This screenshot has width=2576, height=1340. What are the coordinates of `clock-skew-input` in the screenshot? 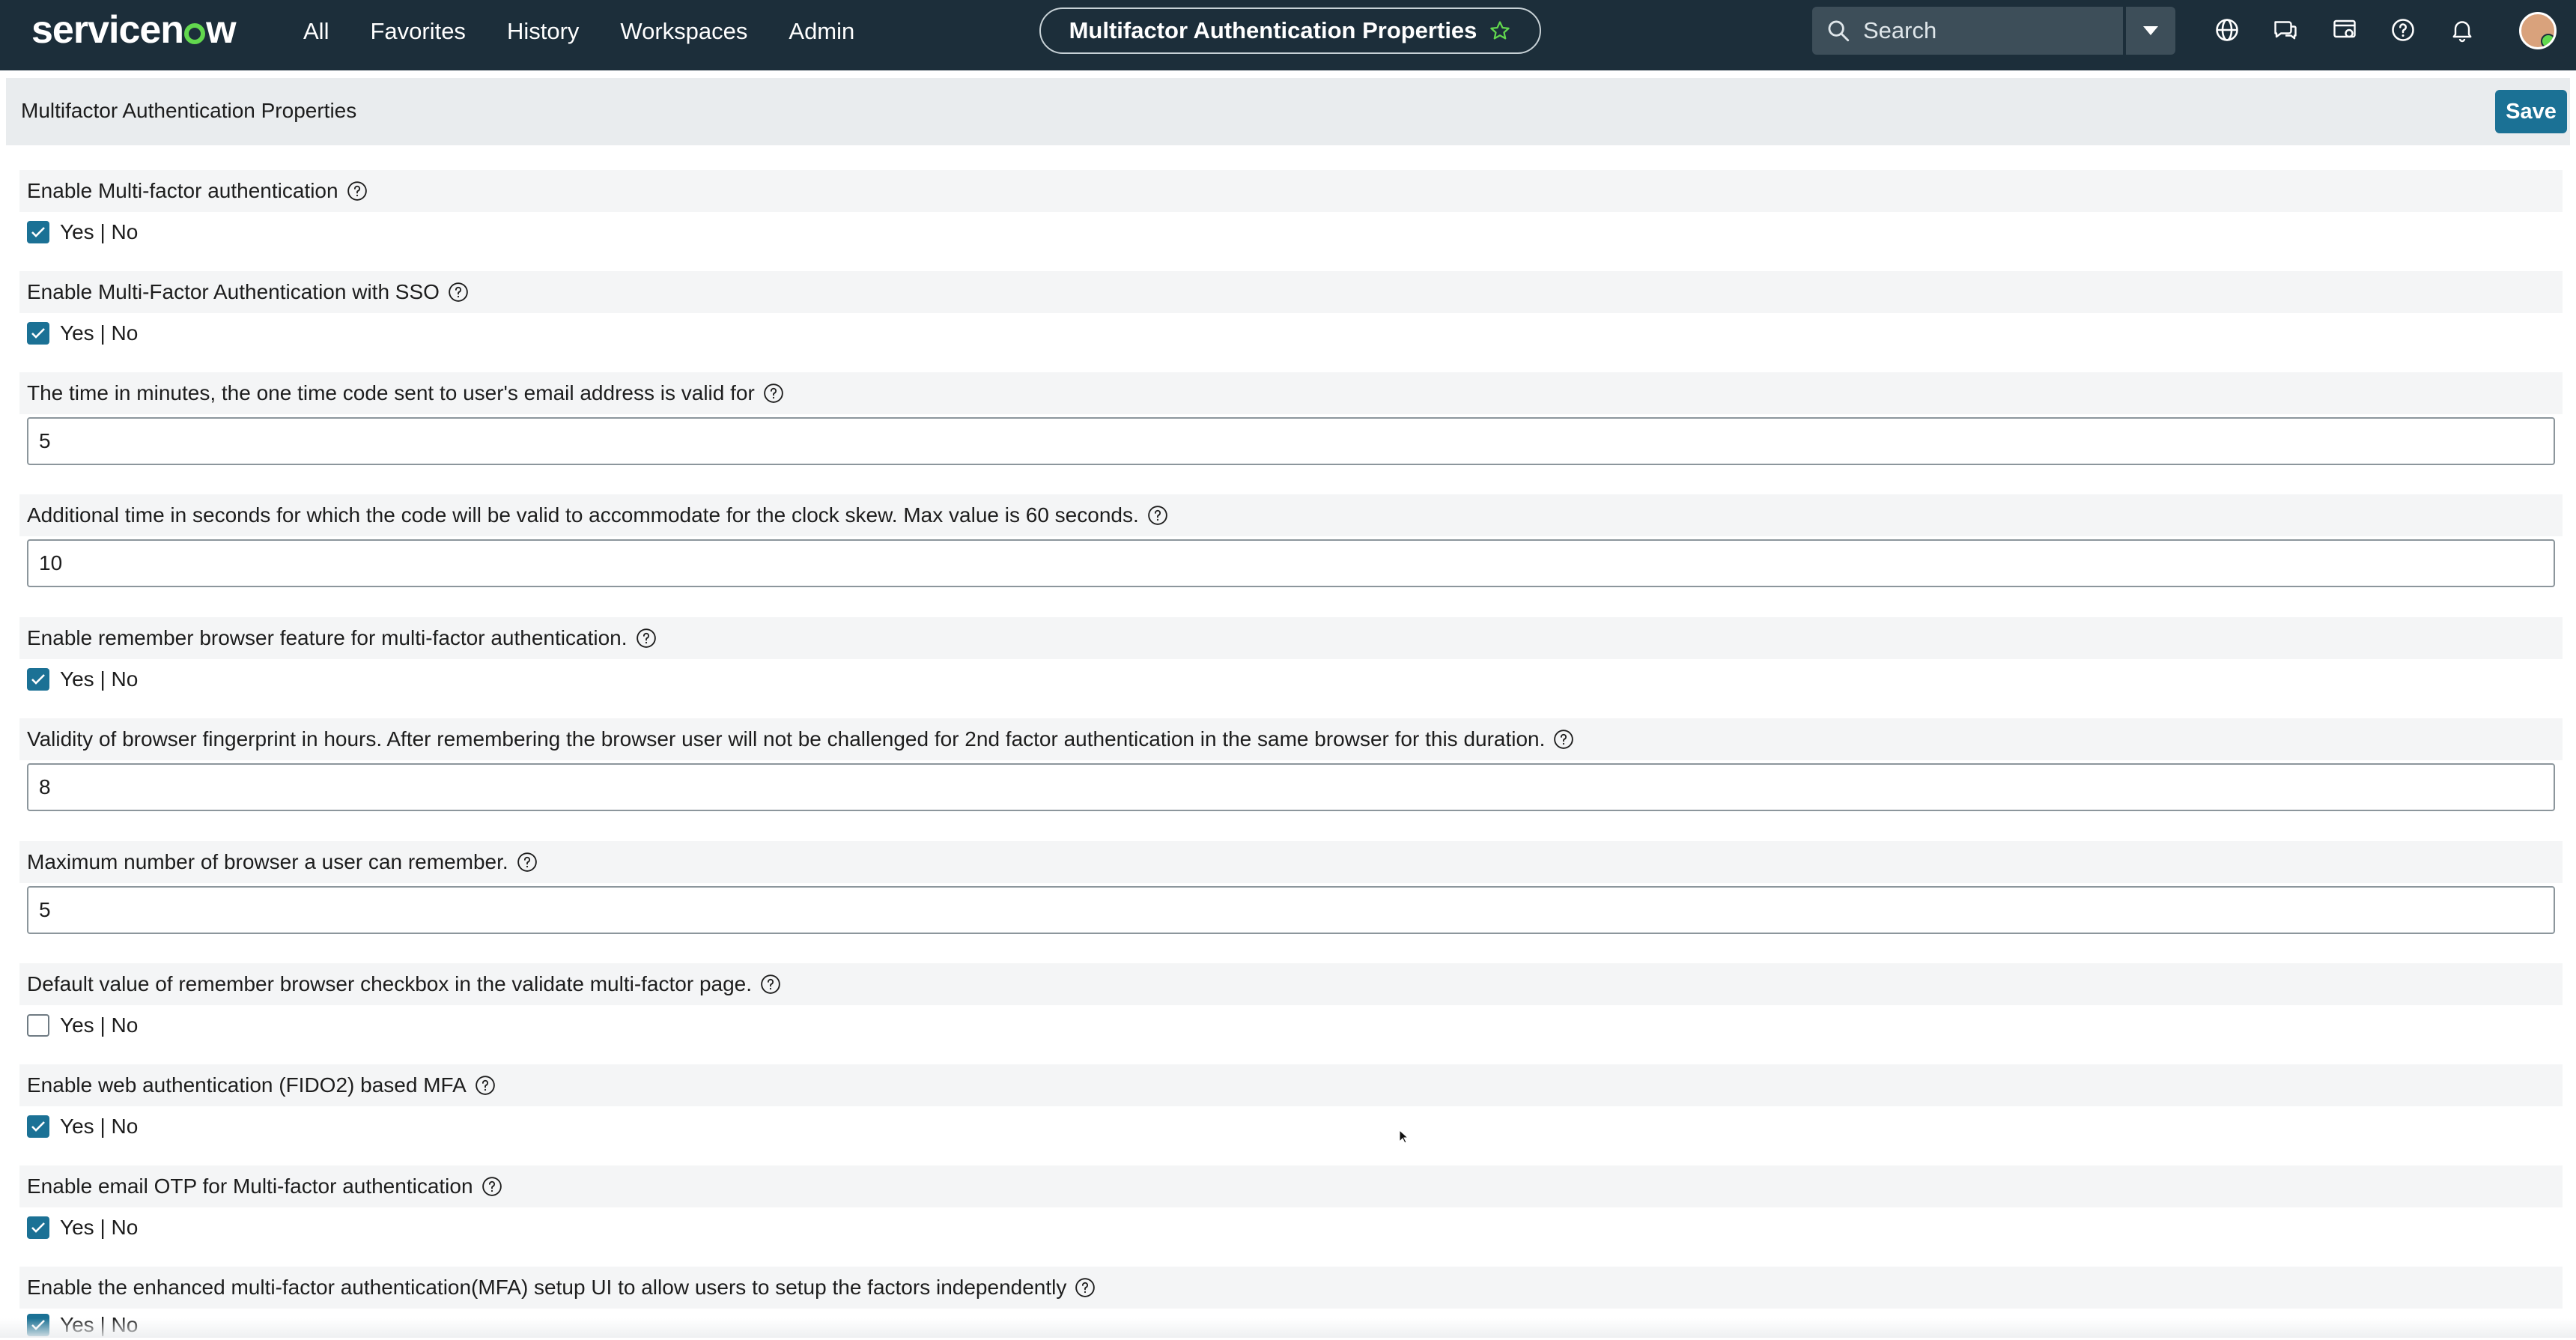 It's located at (1291, 563).